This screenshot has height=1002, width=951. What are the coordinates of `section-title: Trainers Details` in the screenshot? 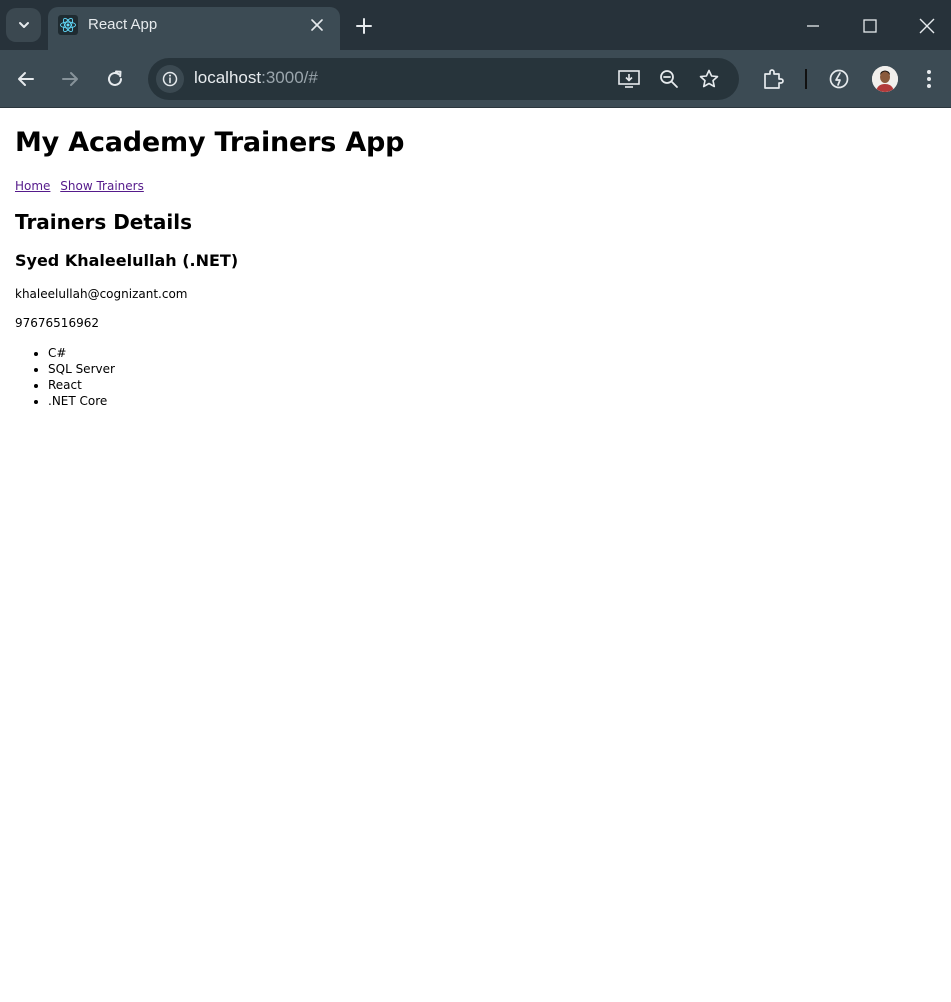 It's located at (104, 222).